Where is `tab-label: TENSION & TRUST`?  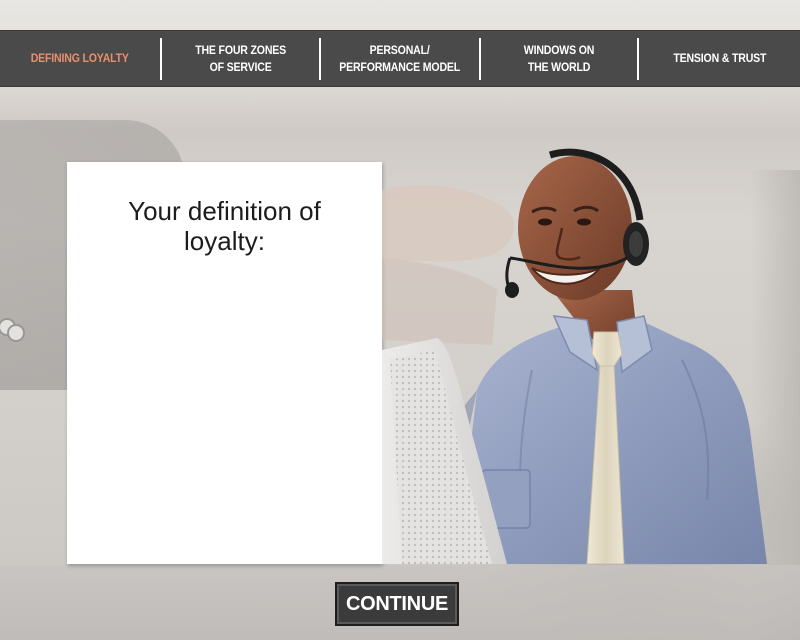 tab-label: TENSION & TRUST is located at coordinates (720, 58).